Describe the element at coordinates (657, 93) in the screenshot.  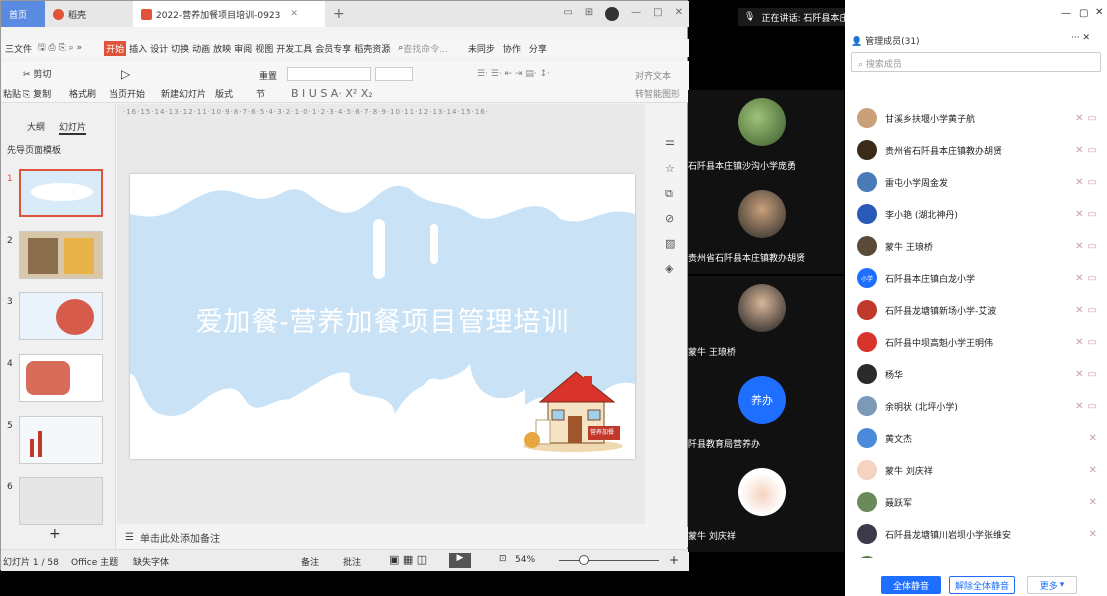
I see `smart-graphic-button: 转智能图形` at that location.